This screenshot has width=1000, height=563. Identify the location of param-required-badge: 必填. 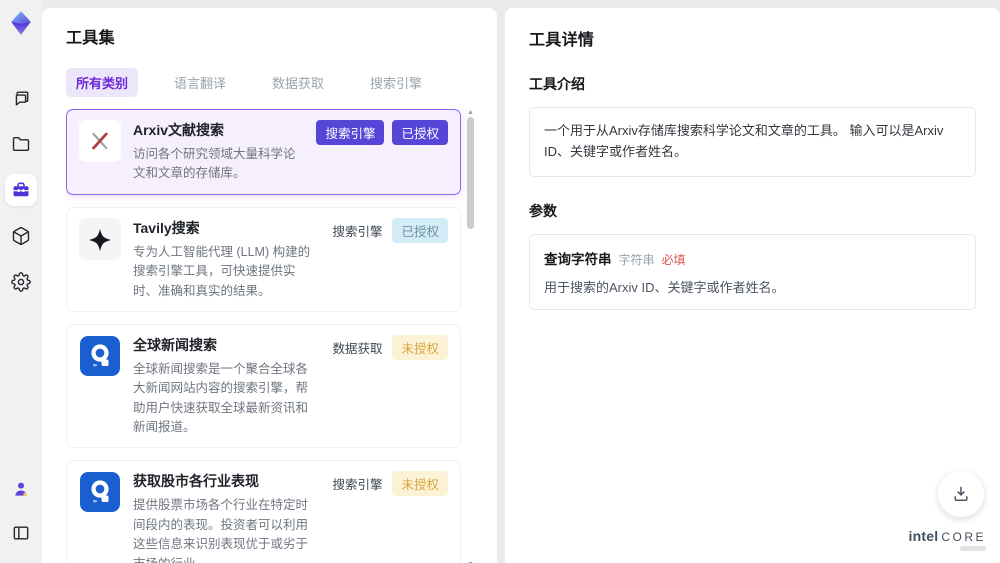
(673, 259).